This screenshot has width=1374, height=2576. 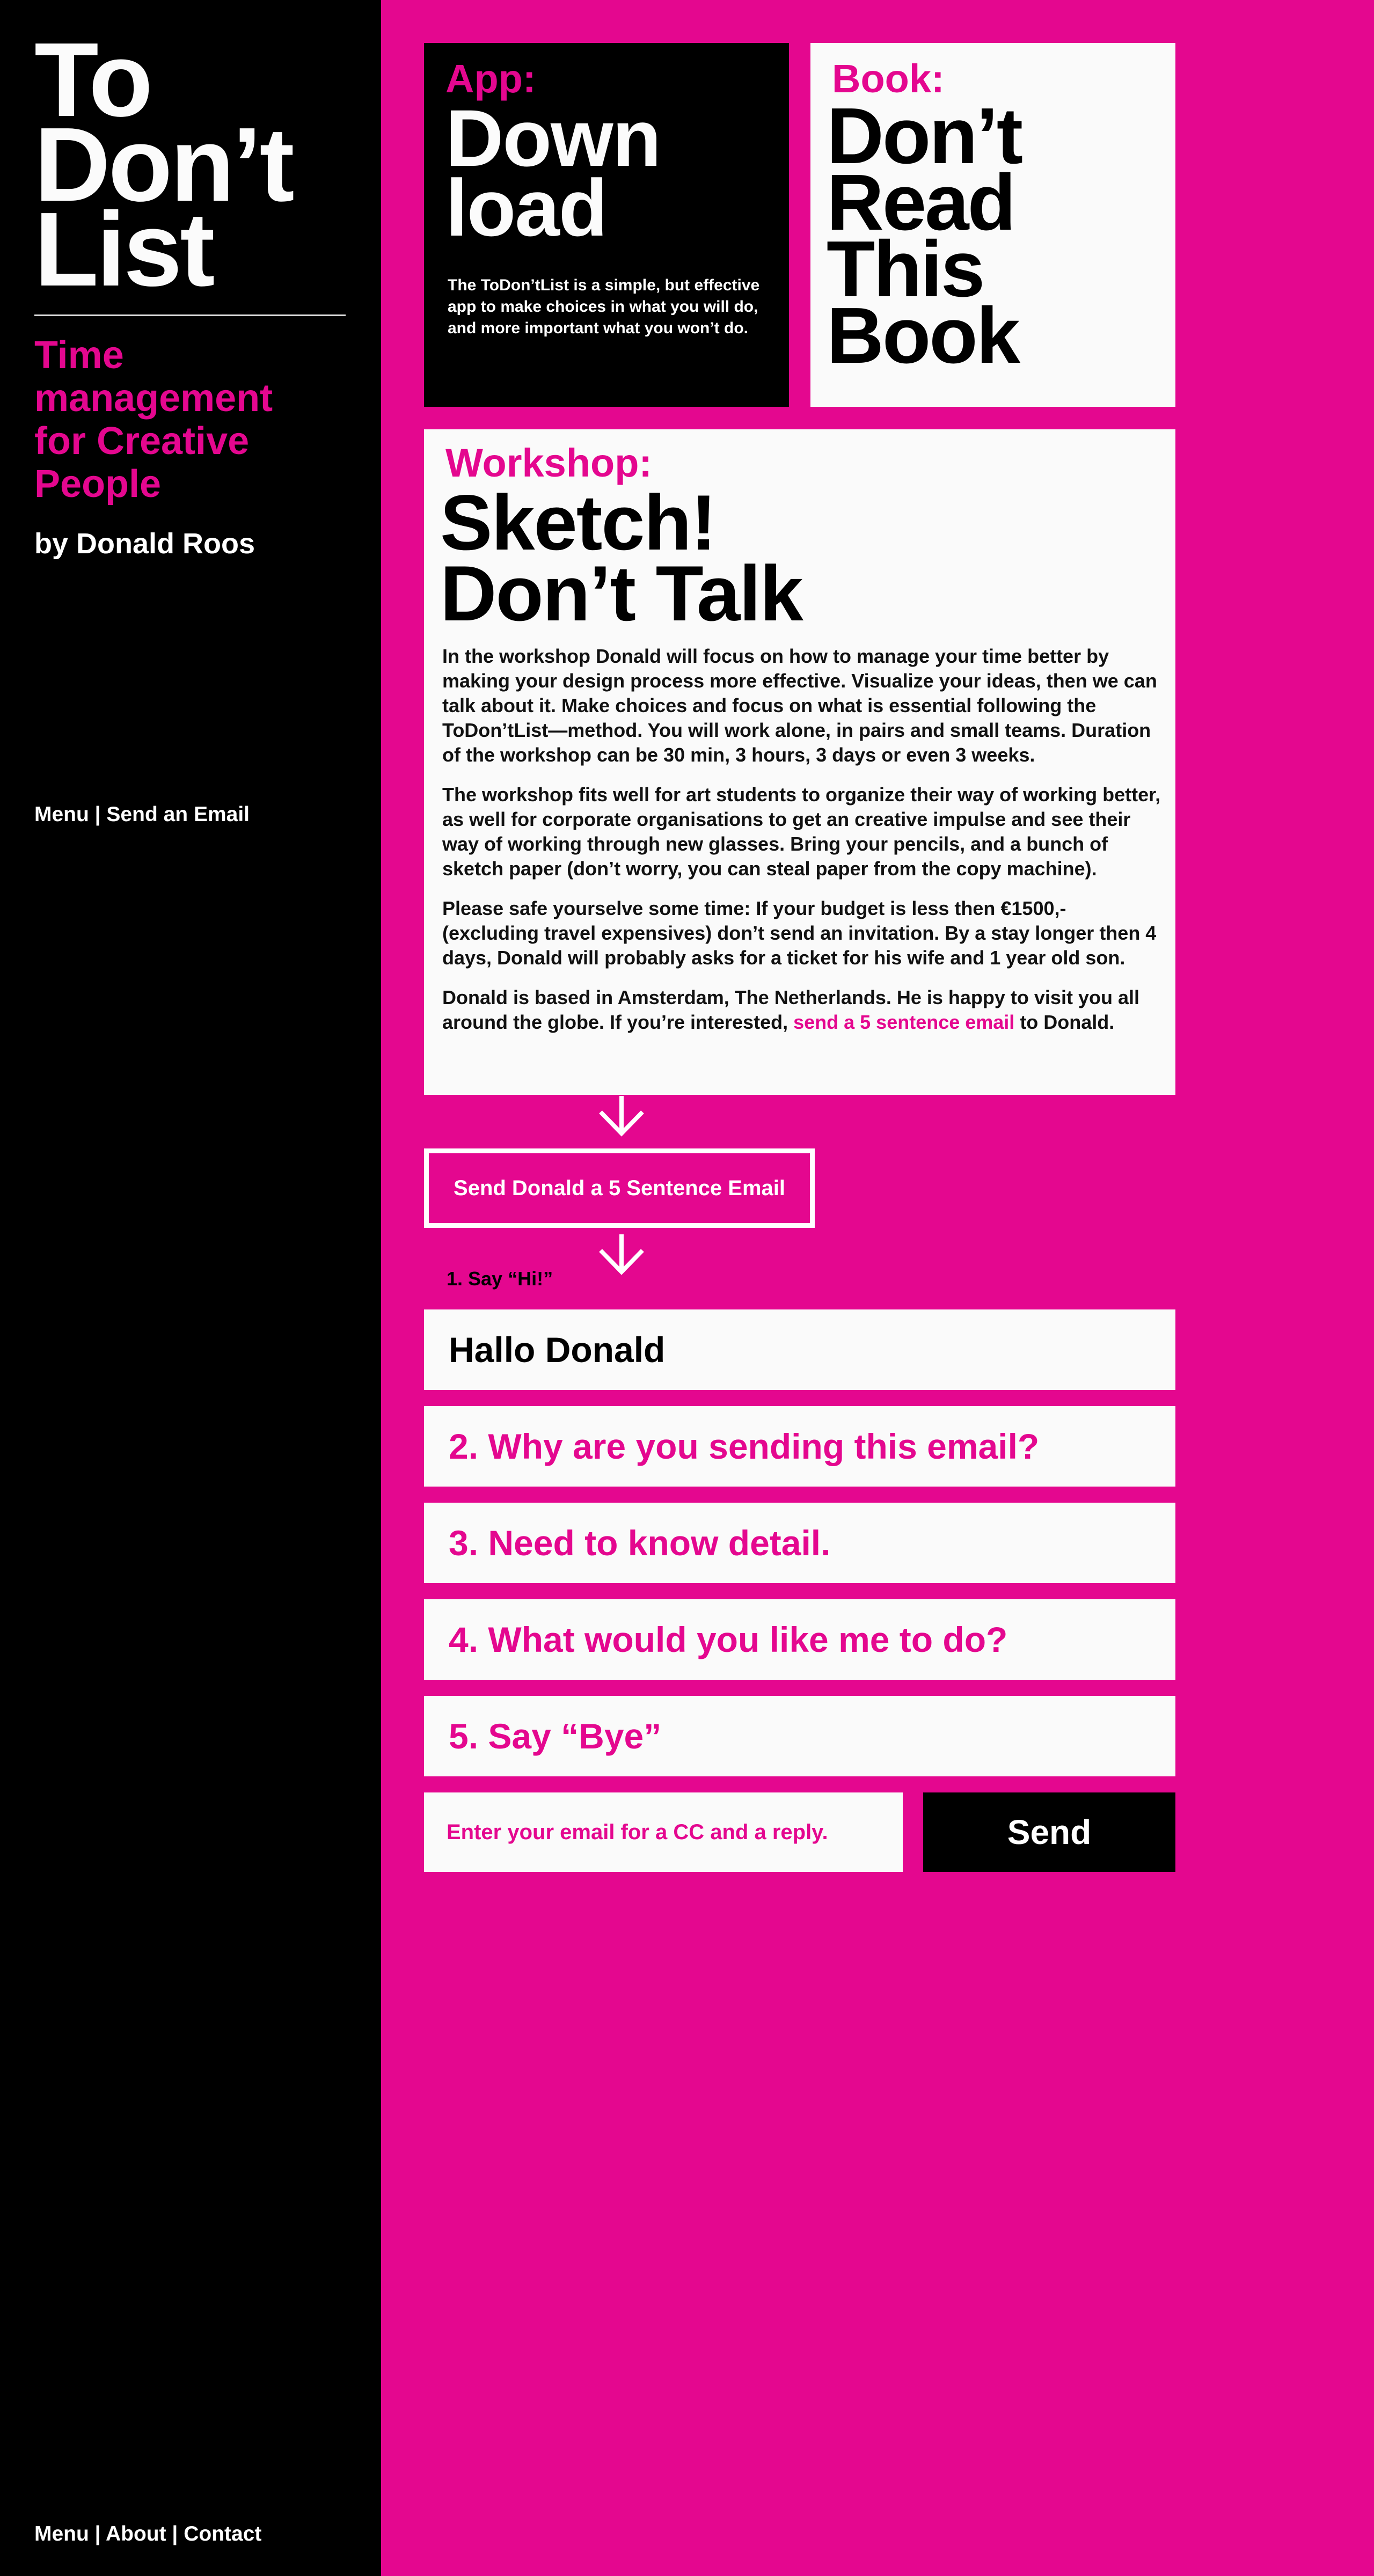 What do you see at coordinates (1049, 1832) in the screenshot?
I see `send-button: Send` at bounding box center [1049, 1832].